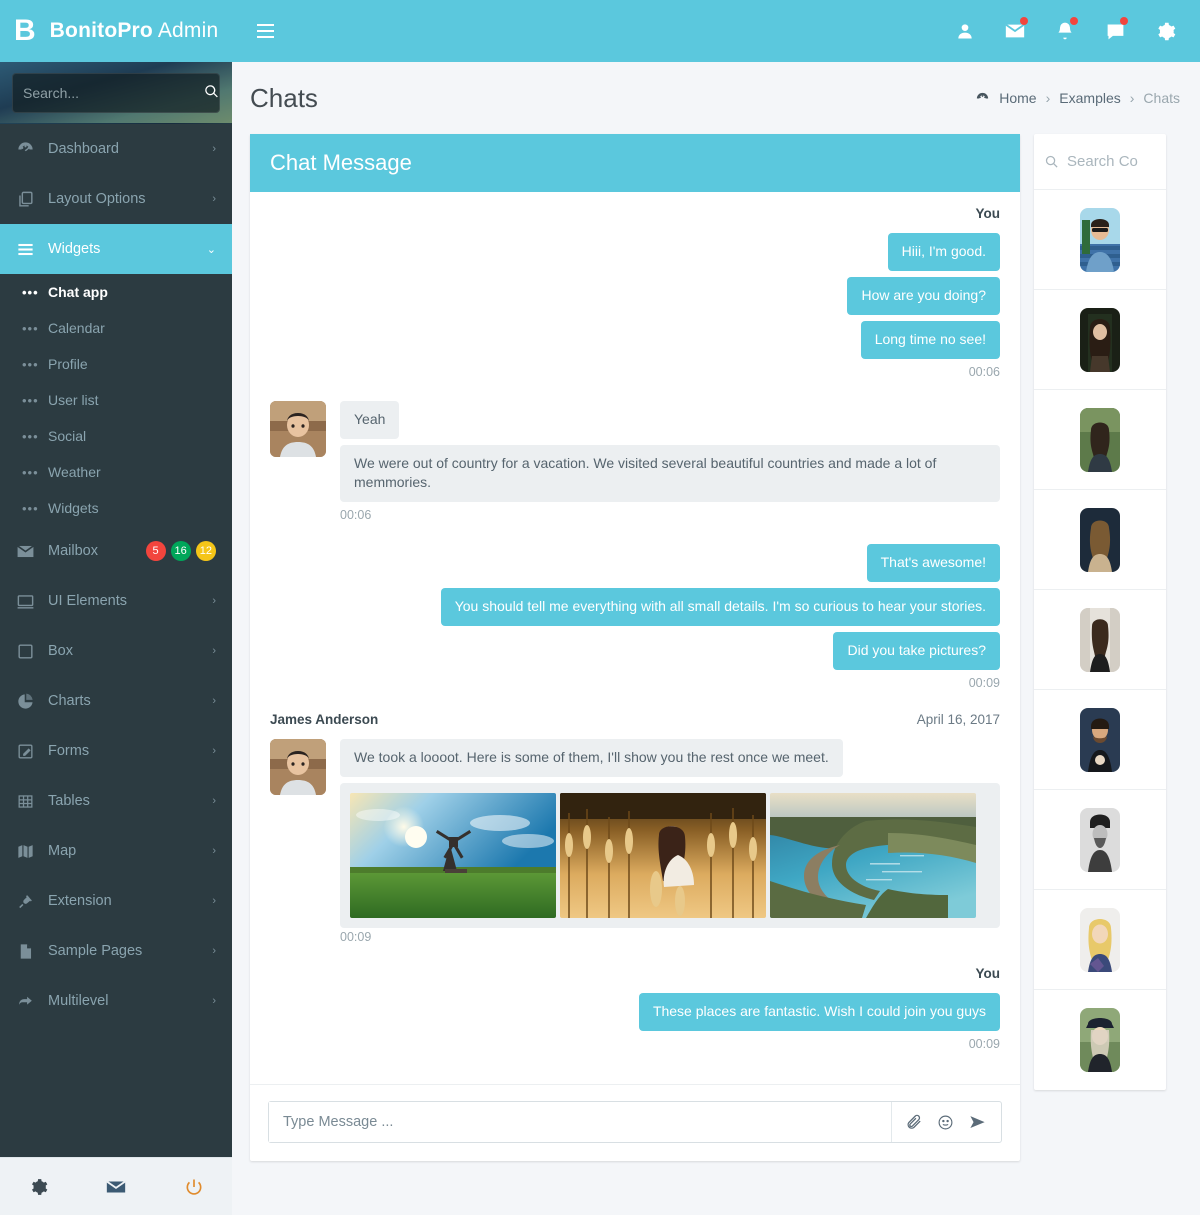 The image size is (1200, 1215). What do you see at coordinates (580, 1122) in the screenshot?
I see `message-input` at bounding box center [580, 1122].